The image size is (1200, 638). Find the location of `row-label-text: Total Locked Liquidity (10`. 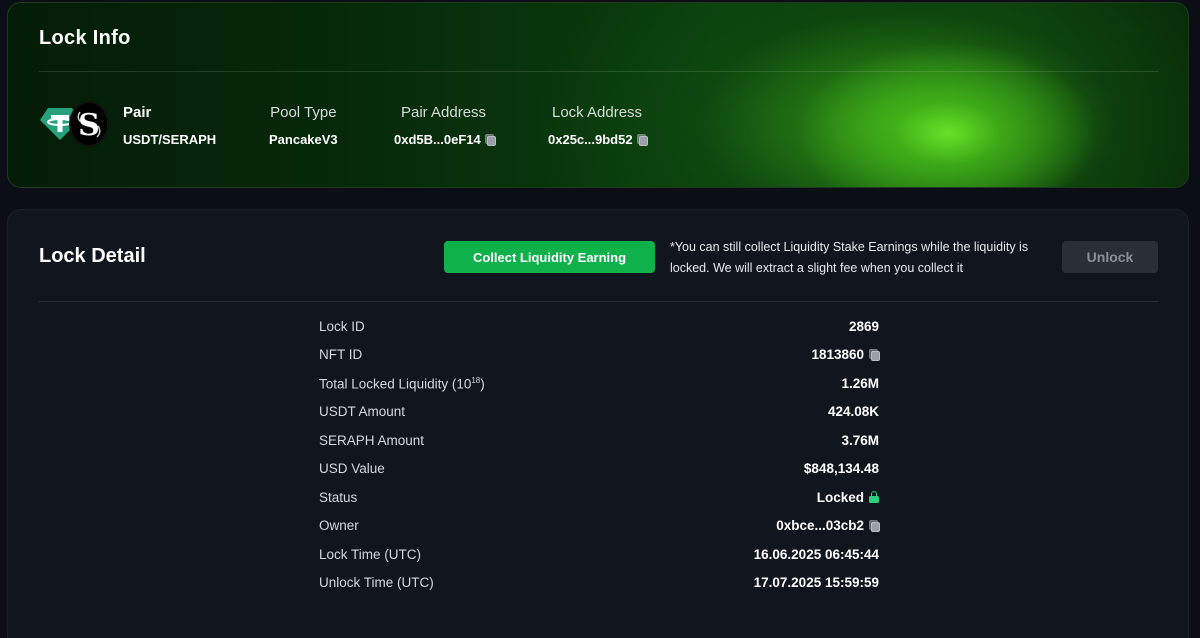

row-label-text: Total Locked Liquidity (10 is located at coordinates (395, 383).